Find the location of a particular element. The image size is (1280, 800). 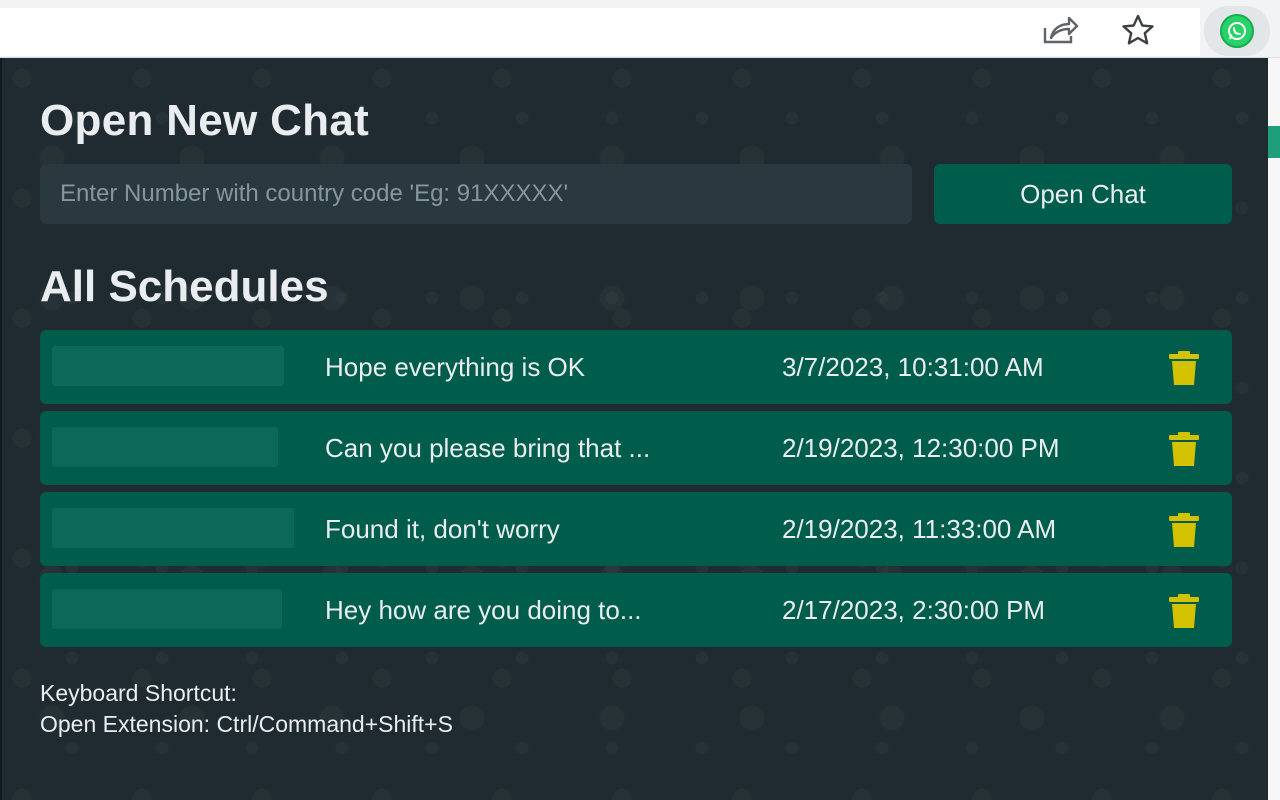

page-accent-bar is located at coordinates (1274, 142).